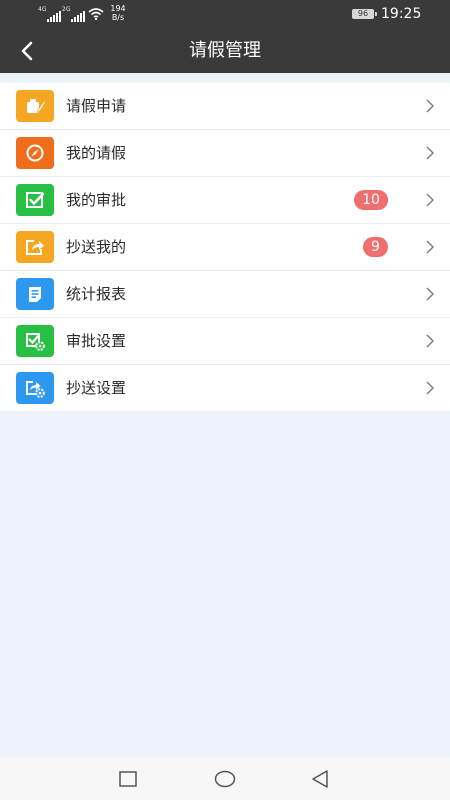  I want to click on network-speed-unit: B/s, so click(118, 17).